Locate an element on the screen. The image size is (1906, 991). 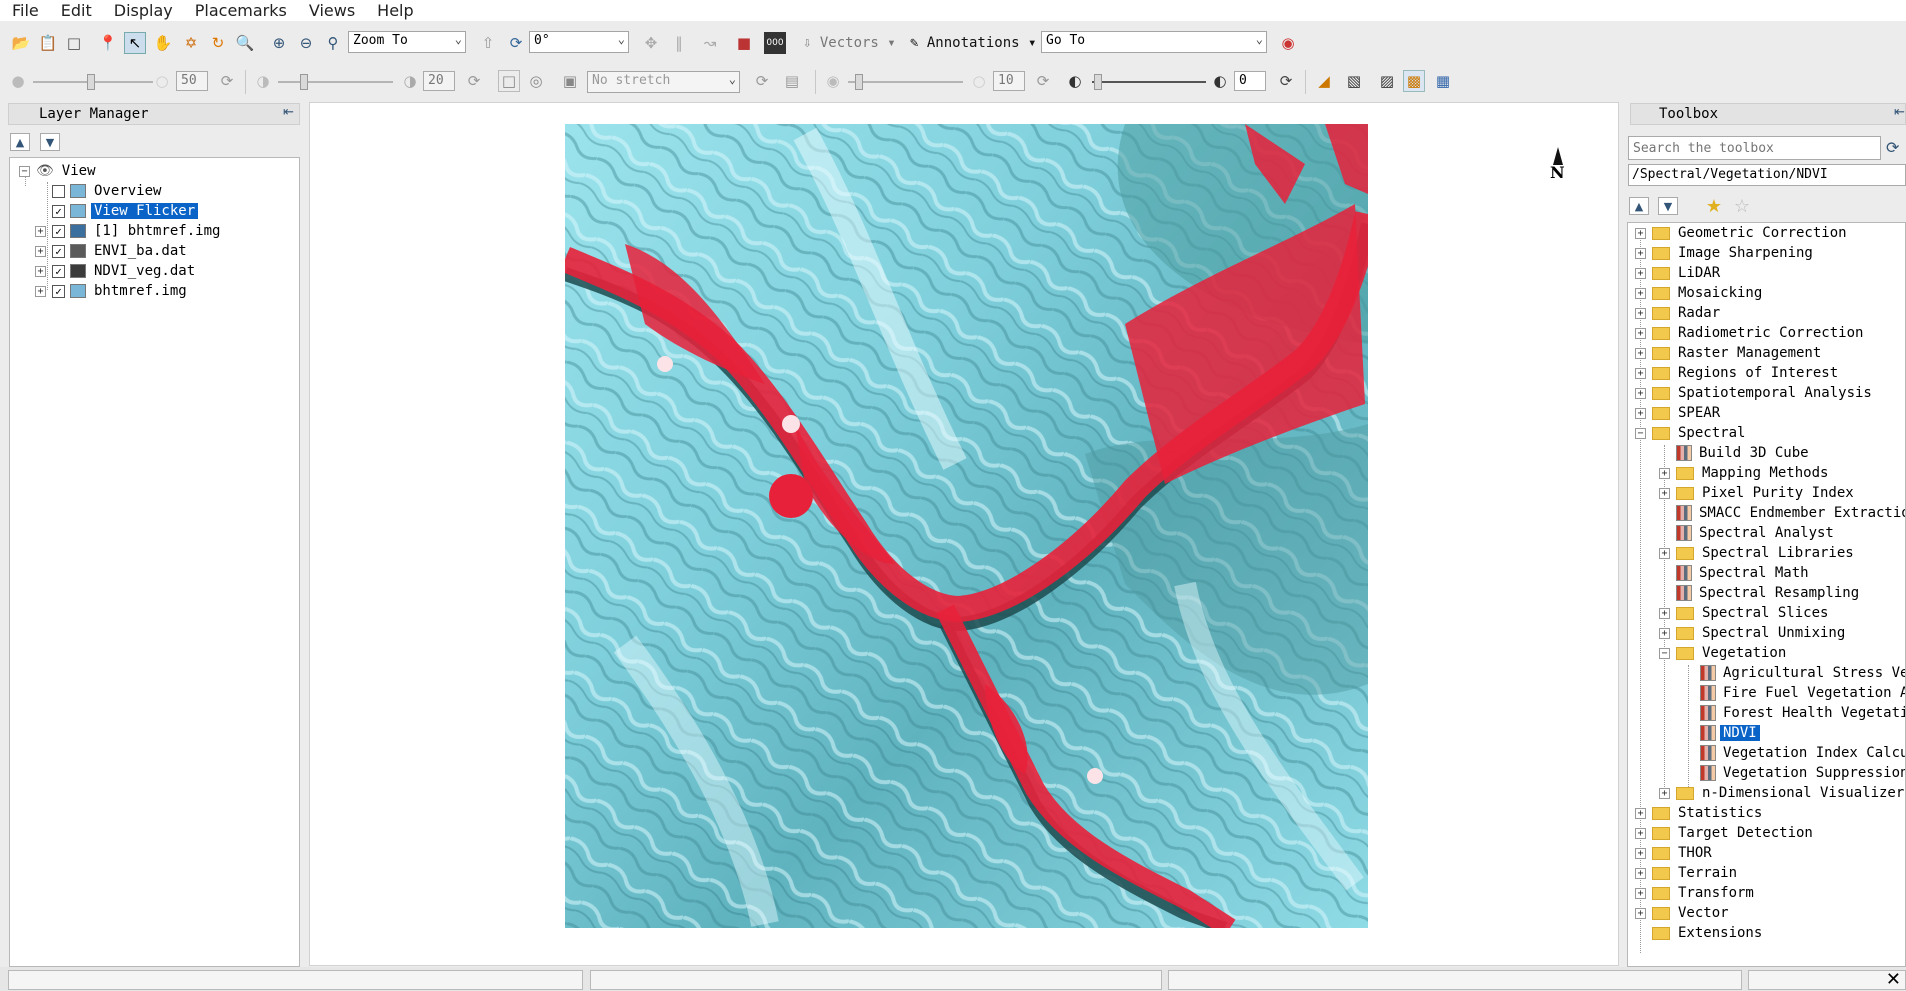
toolbox-tool: Agricultural Stress Ve is located at coordinates (1794, 673).